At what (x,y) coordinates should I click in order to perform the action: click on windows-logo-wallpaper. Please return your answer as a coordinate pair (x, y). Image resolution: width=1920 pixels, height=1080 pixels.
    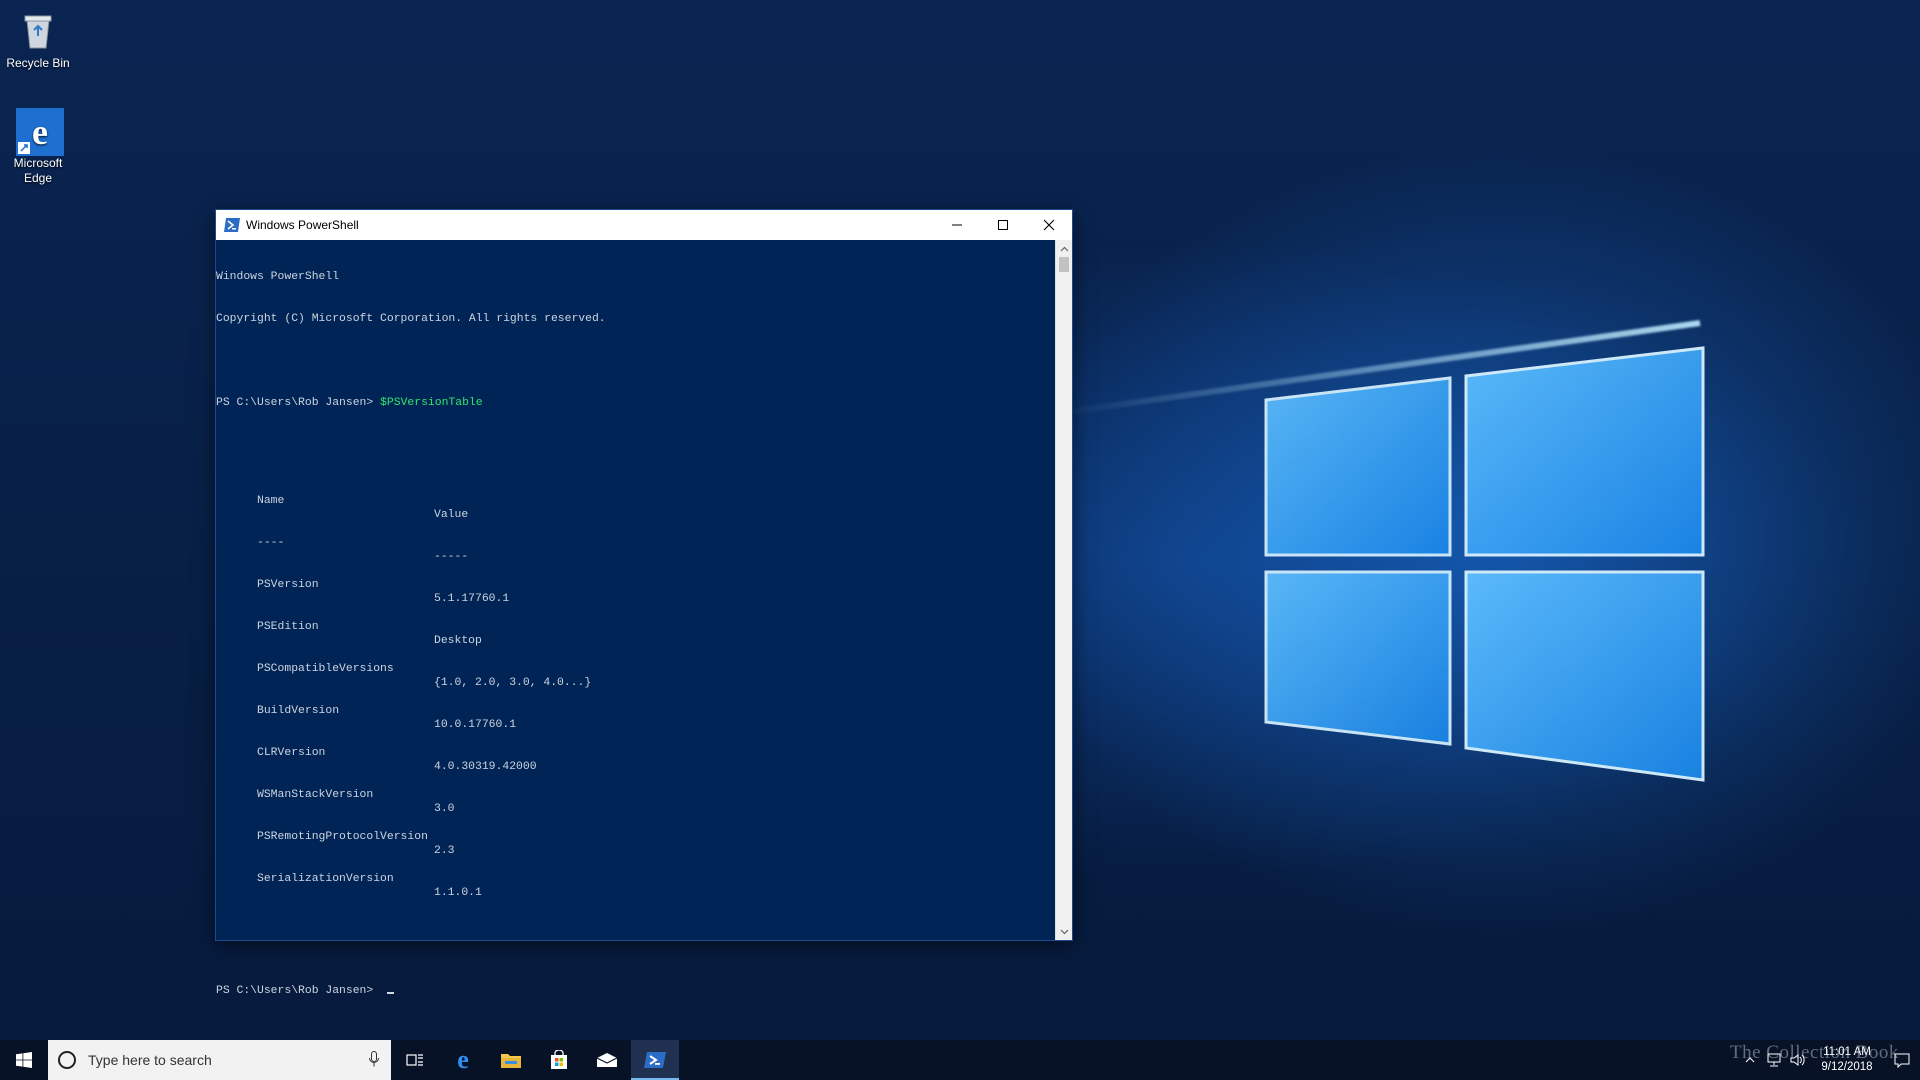
    Looking at the image, I should click on (1490, 565).